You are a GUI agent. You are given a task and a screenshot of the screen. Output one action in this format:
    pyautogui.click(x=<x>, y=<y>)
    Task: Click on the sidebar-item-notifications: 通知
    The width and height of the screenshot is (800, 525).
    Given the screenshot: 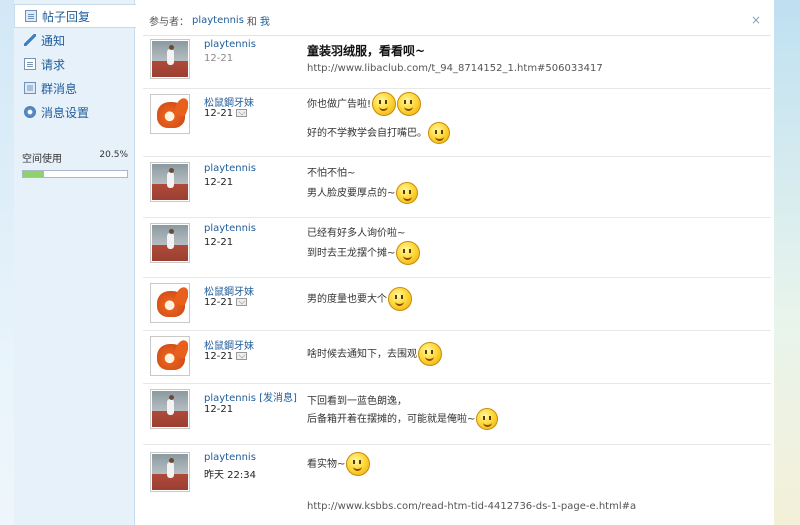 What is the action you would take?
    pyautogui.click(x=74, y=40)
    